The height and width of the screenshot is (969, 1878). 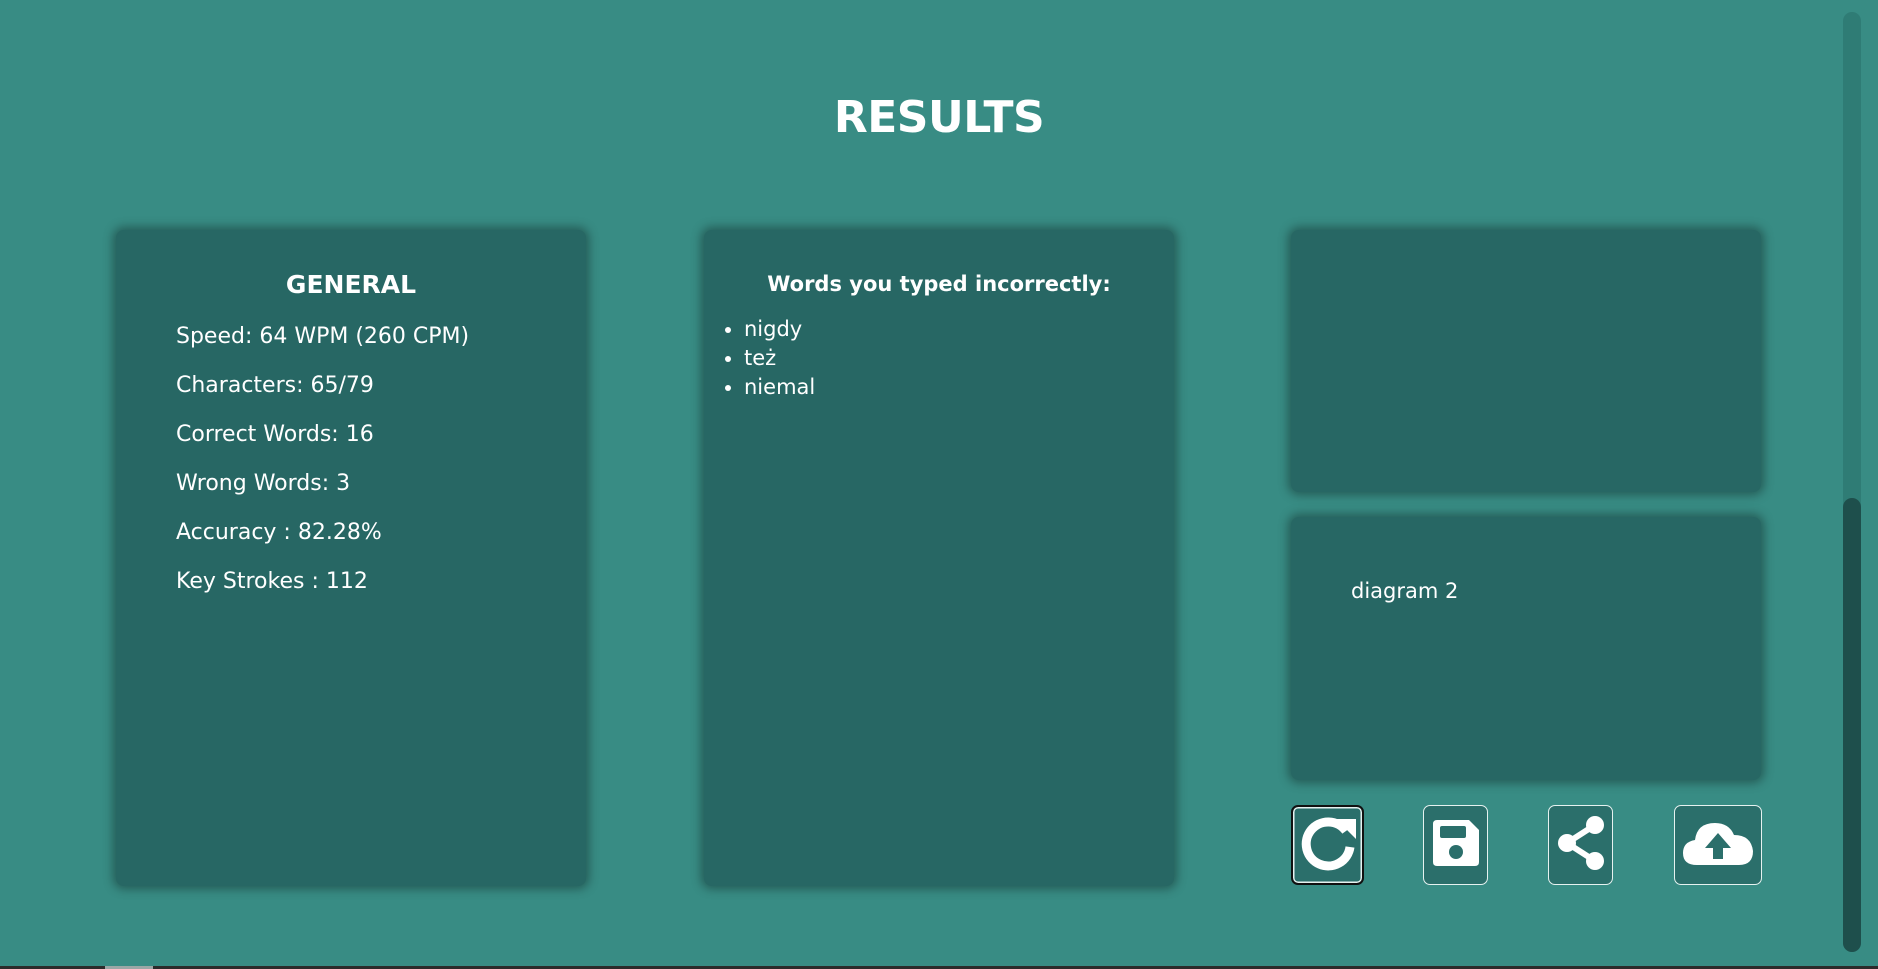 What do you see at coordinates (263, 483) in the screenshot?
I see `stat-wrong-words: Wrong Words: 3` at bounding box center [263, 483].